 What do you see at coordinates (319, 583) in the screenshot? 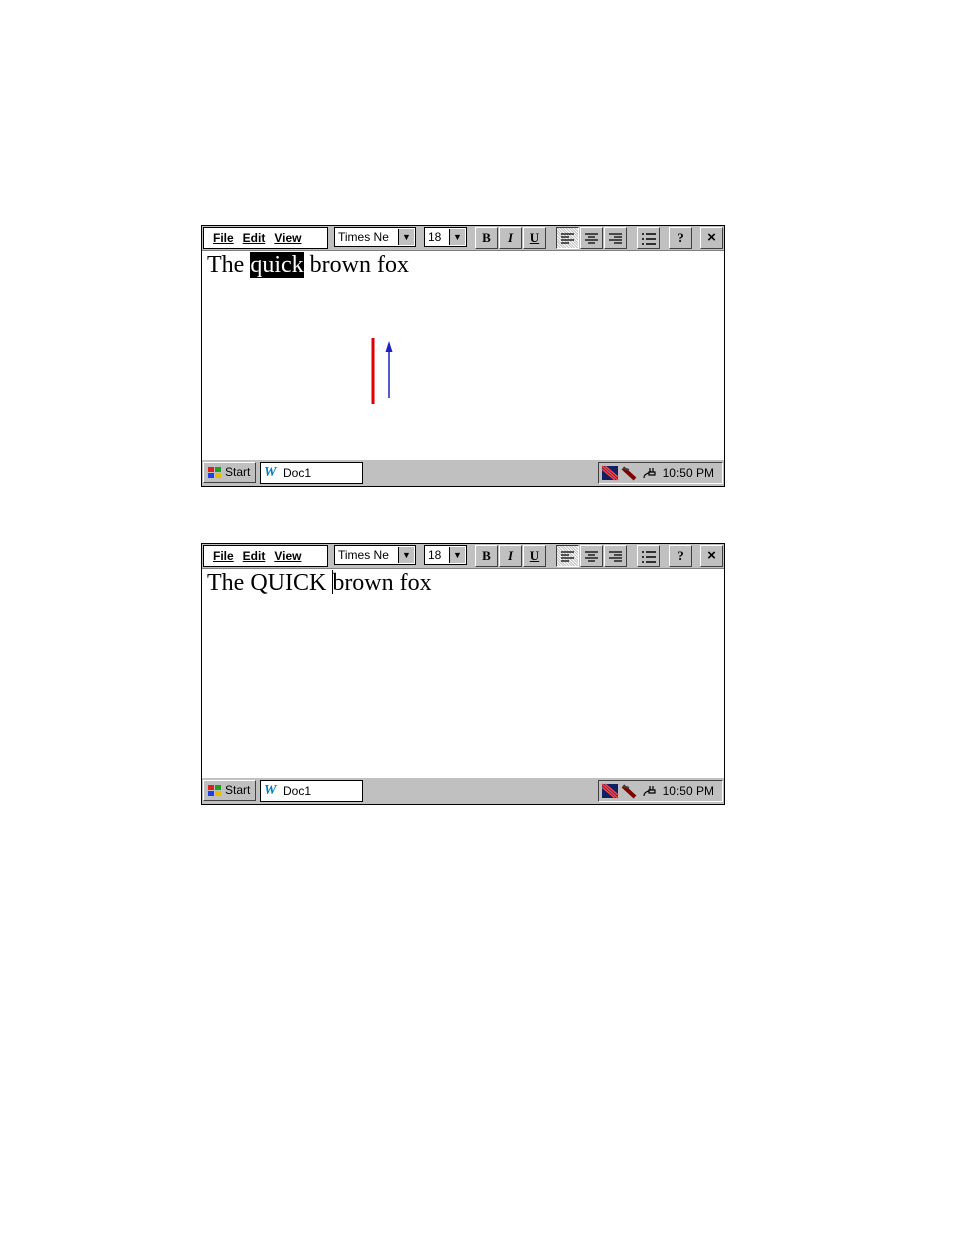
I see `document-text: The QUICK brown fox` at bounding box center [319, 583].